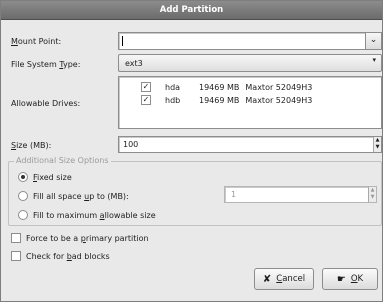 The width and height of the screenshot is (383, 302). I want to click on force-primary-option: Force to be a primary partition, so click(80, 238).